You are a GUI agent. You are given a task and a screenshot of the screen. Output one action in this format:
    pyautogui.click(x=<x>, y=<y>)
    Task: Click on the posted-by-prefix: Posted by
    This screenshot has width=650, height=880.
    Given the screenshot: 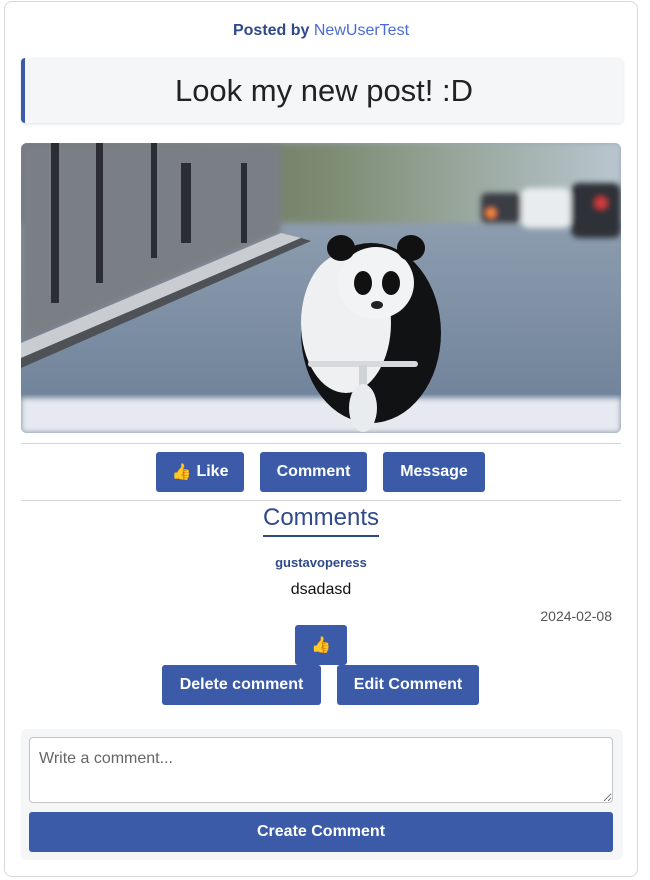 What is the action you would take?
    pyautogui.click(x=273, y=30)
    